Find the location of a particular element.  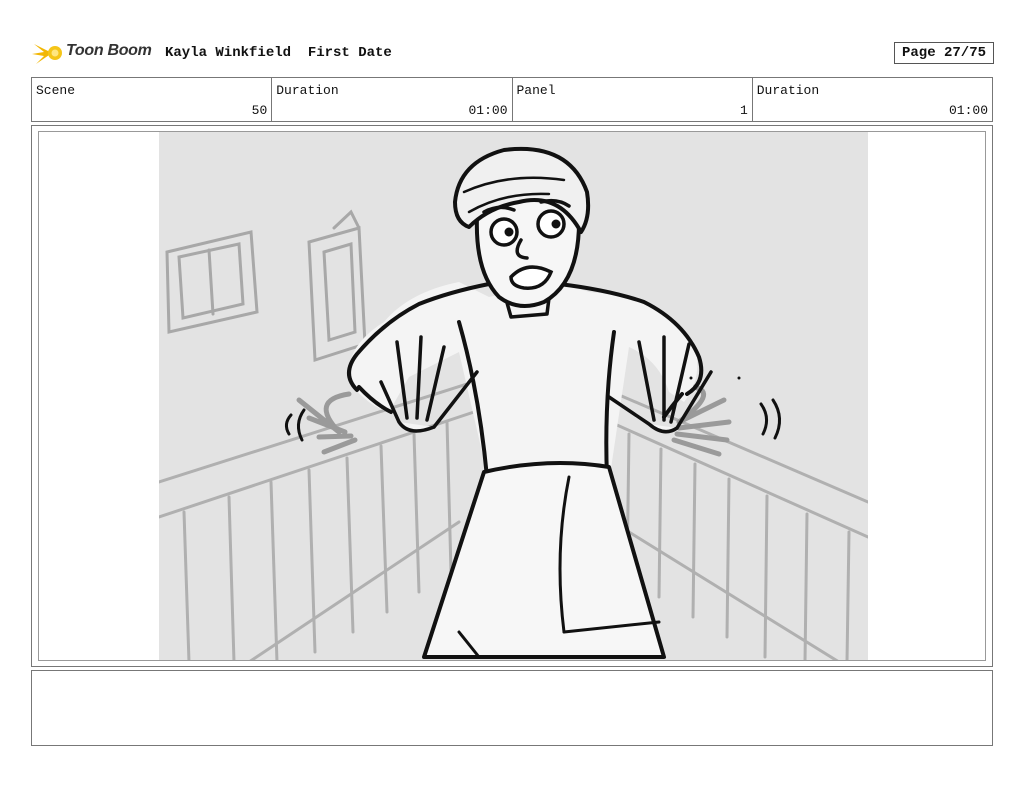

logo-text: Toon Boom is located at coordinates (109, 50).